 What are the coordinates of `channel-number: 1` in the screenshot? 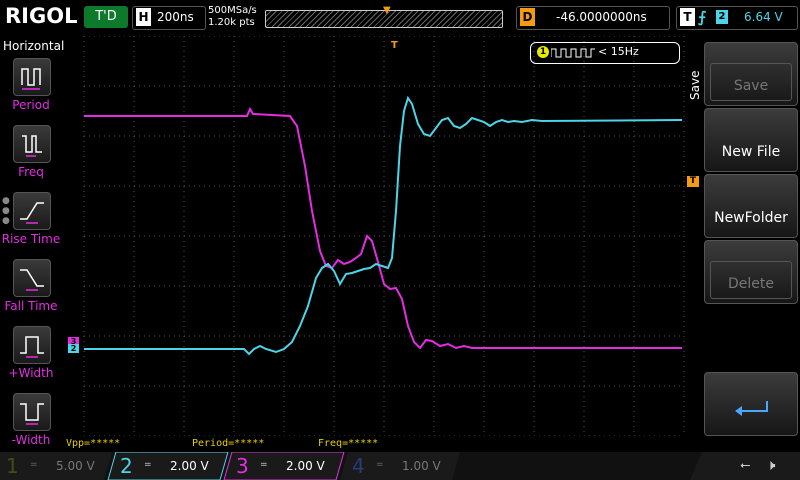 It's located at (12, 466).